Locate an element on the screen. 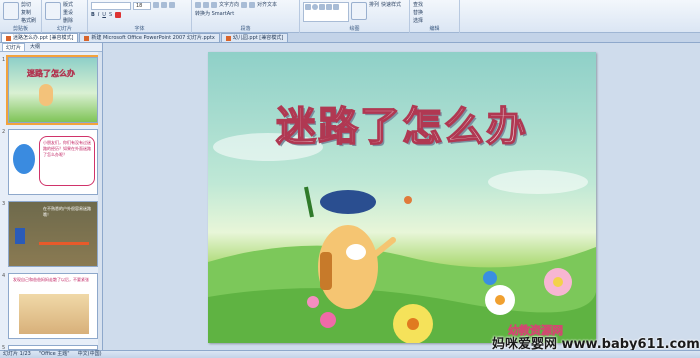 Image resolution: width=700 pixels, height=358 pixels. ribbon-group-label: 剪贴板 is located at coordinates (20, 29).